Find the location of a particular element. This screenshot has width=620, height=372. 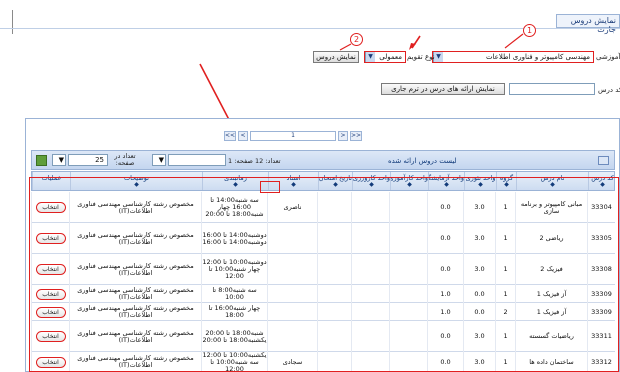

instructor-header-highlight is located at coordinates (270, 187).